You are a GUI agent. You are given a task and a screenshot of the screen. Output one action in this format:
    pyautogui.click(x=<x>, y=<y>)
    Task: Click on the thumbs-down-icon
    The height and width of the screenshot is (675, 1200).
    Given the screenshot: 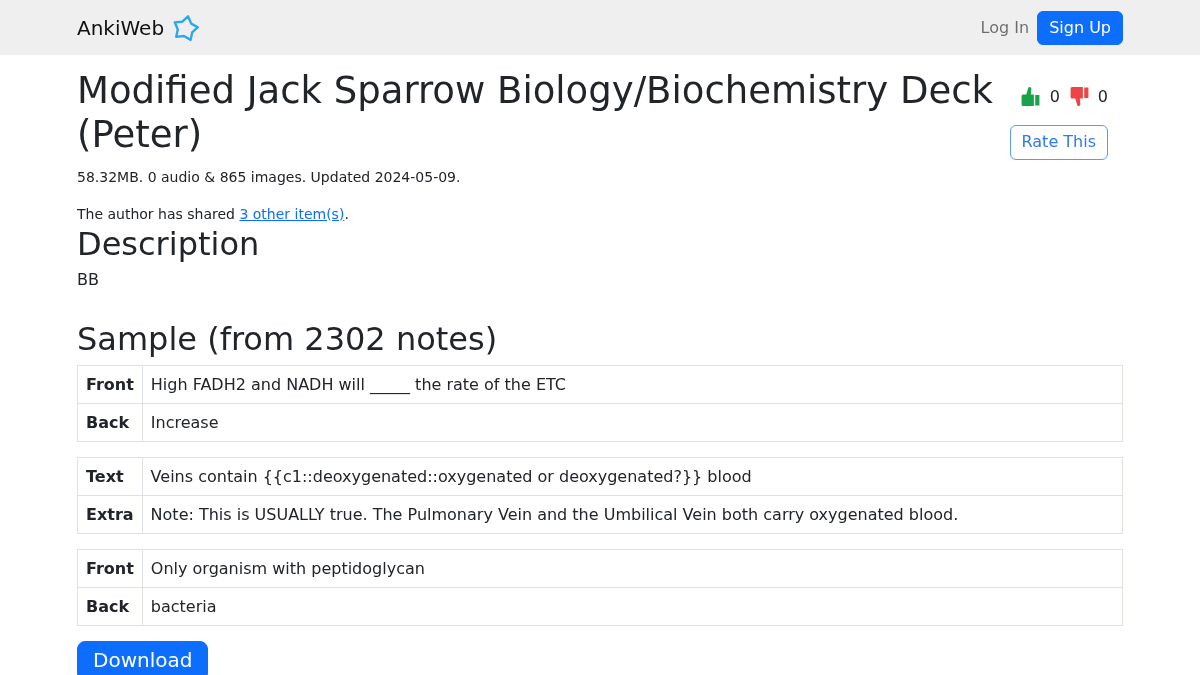 What is the action you would take?
    pyautogui.click(x=1079, y=96)
    